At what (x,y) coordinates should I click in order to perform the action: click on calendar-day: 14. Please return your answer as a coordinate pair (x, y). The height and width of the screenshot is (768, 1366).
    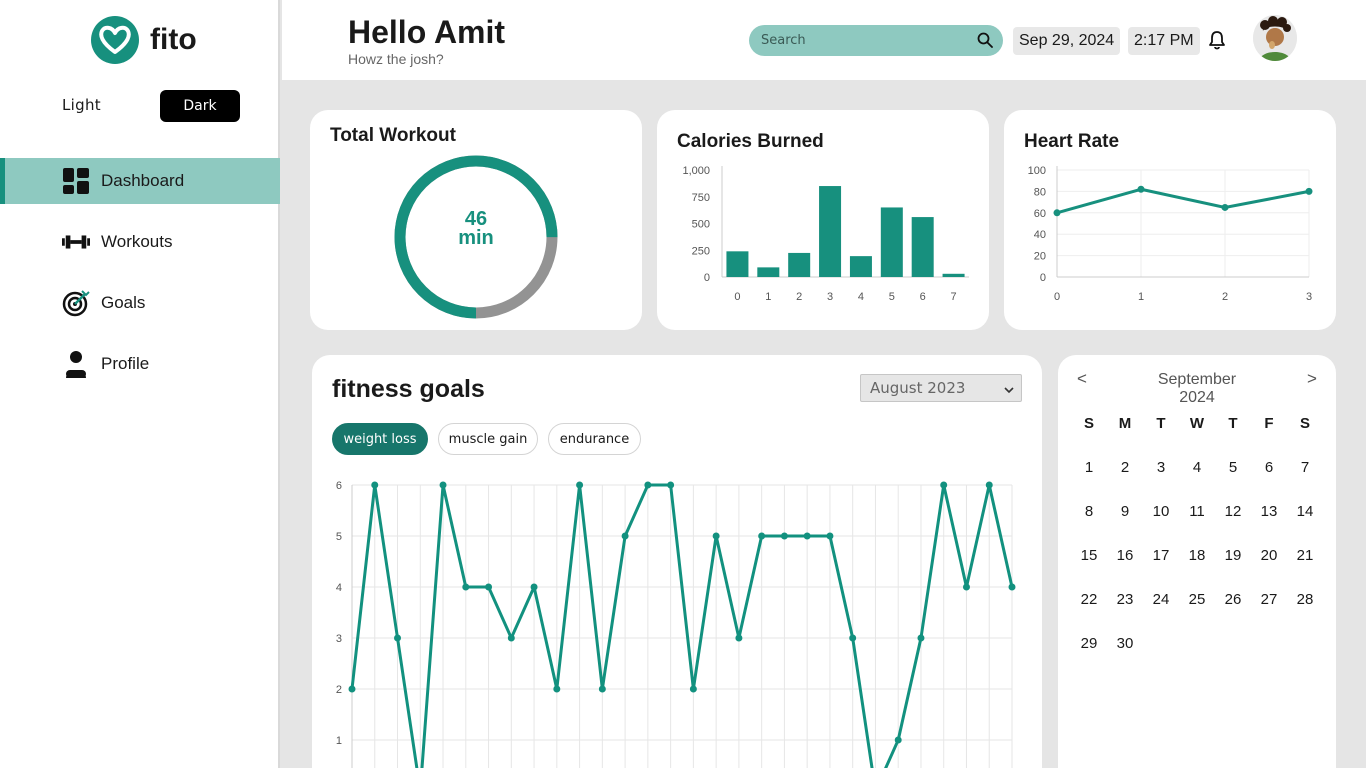
    Looking at the image, I should click on (1305, 511).